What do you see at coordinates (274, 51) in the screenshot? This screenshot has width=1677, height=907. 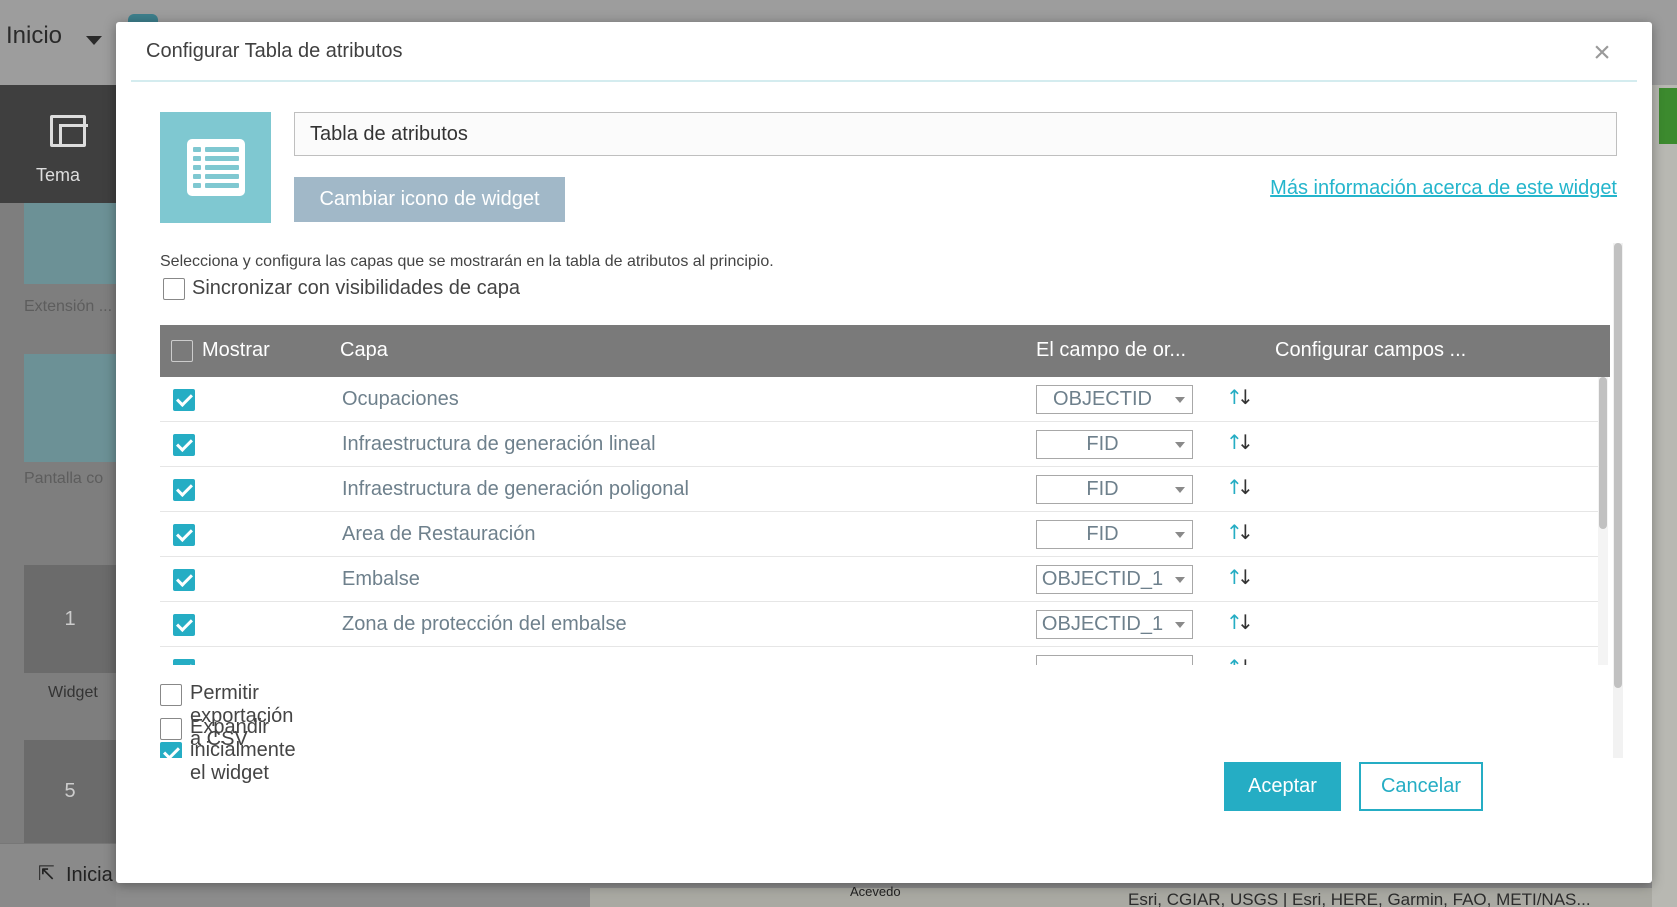 I see `dialog-title: Configurar Tabla de atributos` at bounding box center [274, 51].